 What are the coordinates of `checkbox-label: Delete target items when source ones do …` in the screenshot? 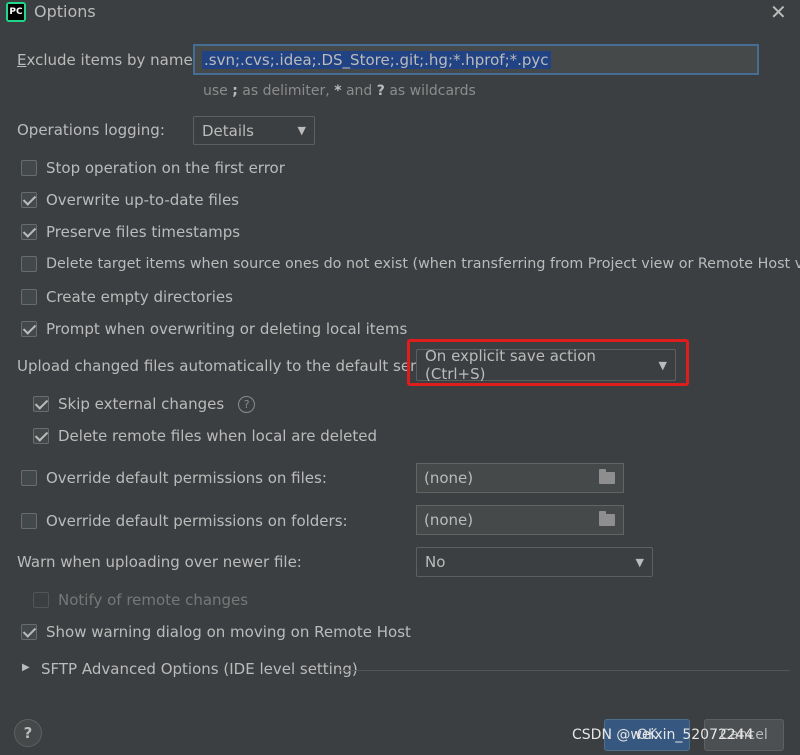 It's located at (423, 264).